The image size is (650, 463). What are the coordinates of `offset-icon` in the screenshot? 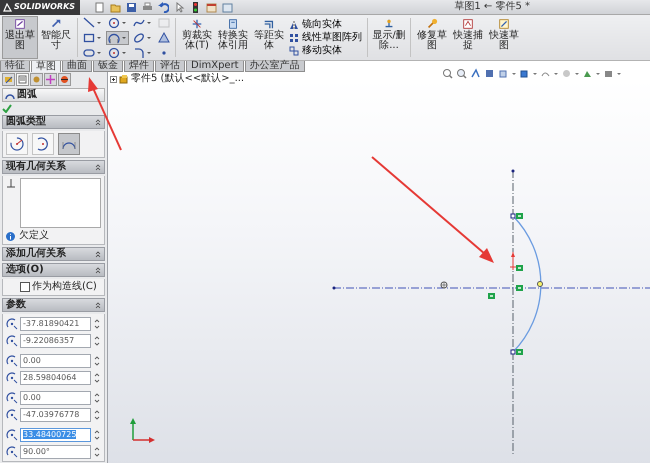 It's located at (269, 24).